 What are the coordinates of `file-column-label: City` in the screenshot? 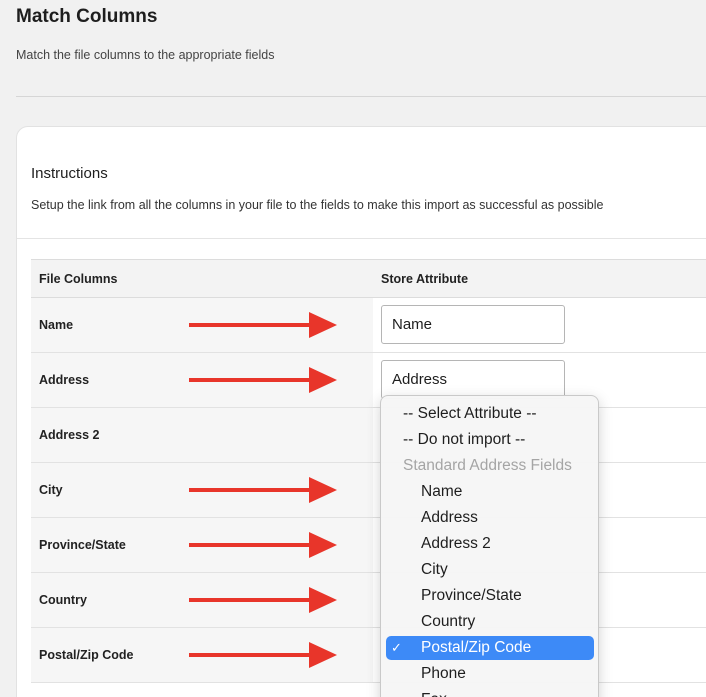 It's located at (51, 490).